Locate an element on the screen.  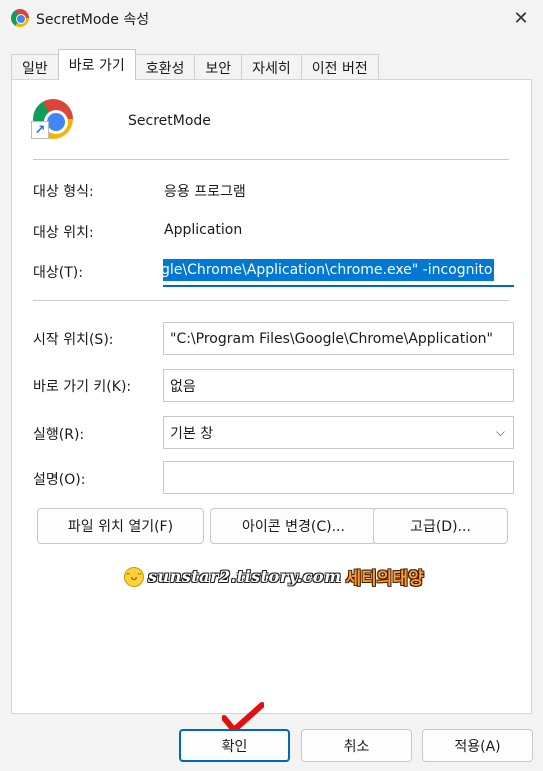
apply-button: 적용(A) is located at coordinates (477, 745).